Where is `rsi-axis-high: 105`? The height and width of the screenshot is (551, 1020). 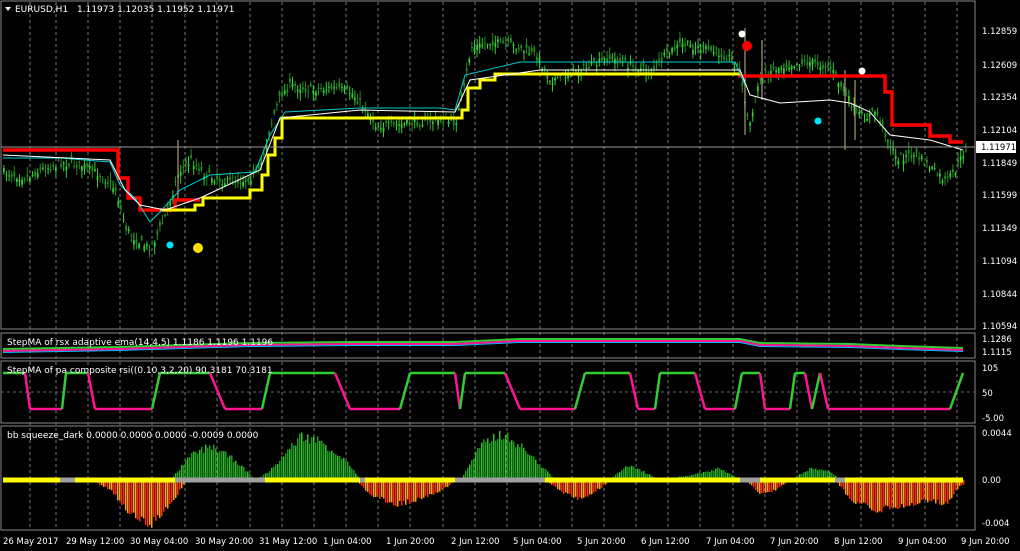 rsi-axis-high: 105 is located at coordinates (990, 369).